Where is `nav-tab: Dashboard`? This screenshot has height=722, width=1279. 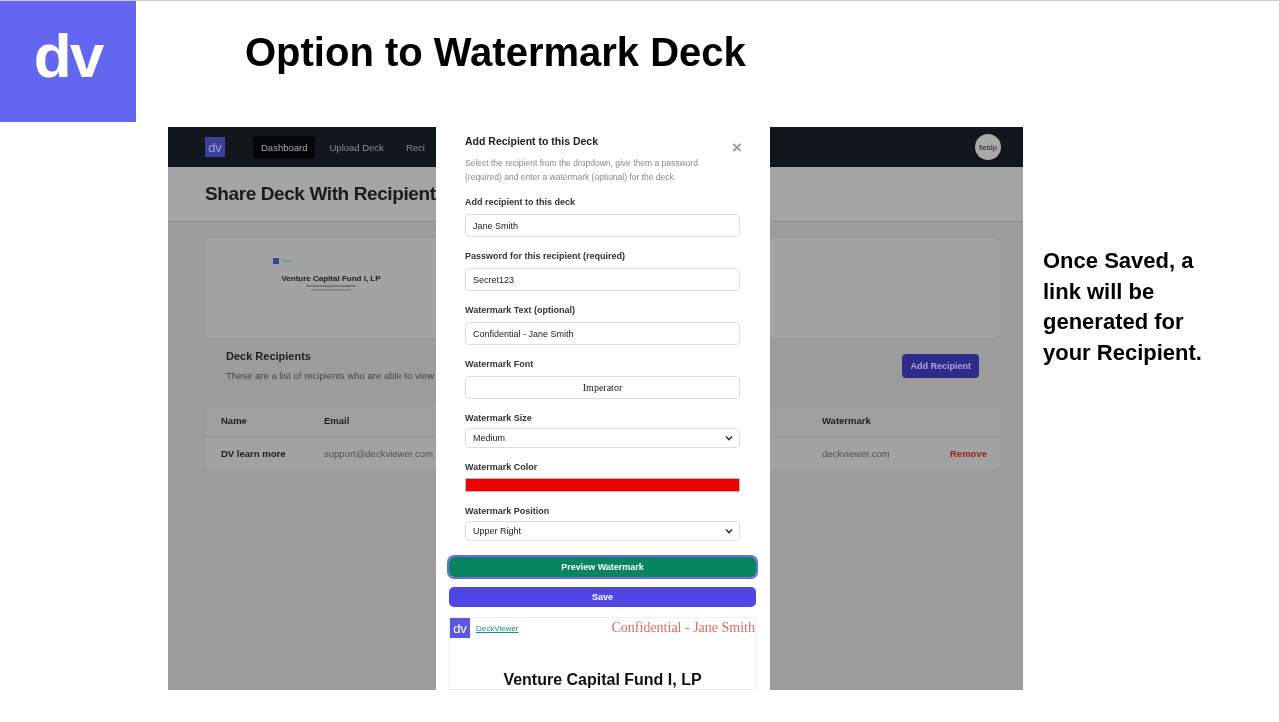
nav-tab: Dashboard is located at coordinates (284, 147).